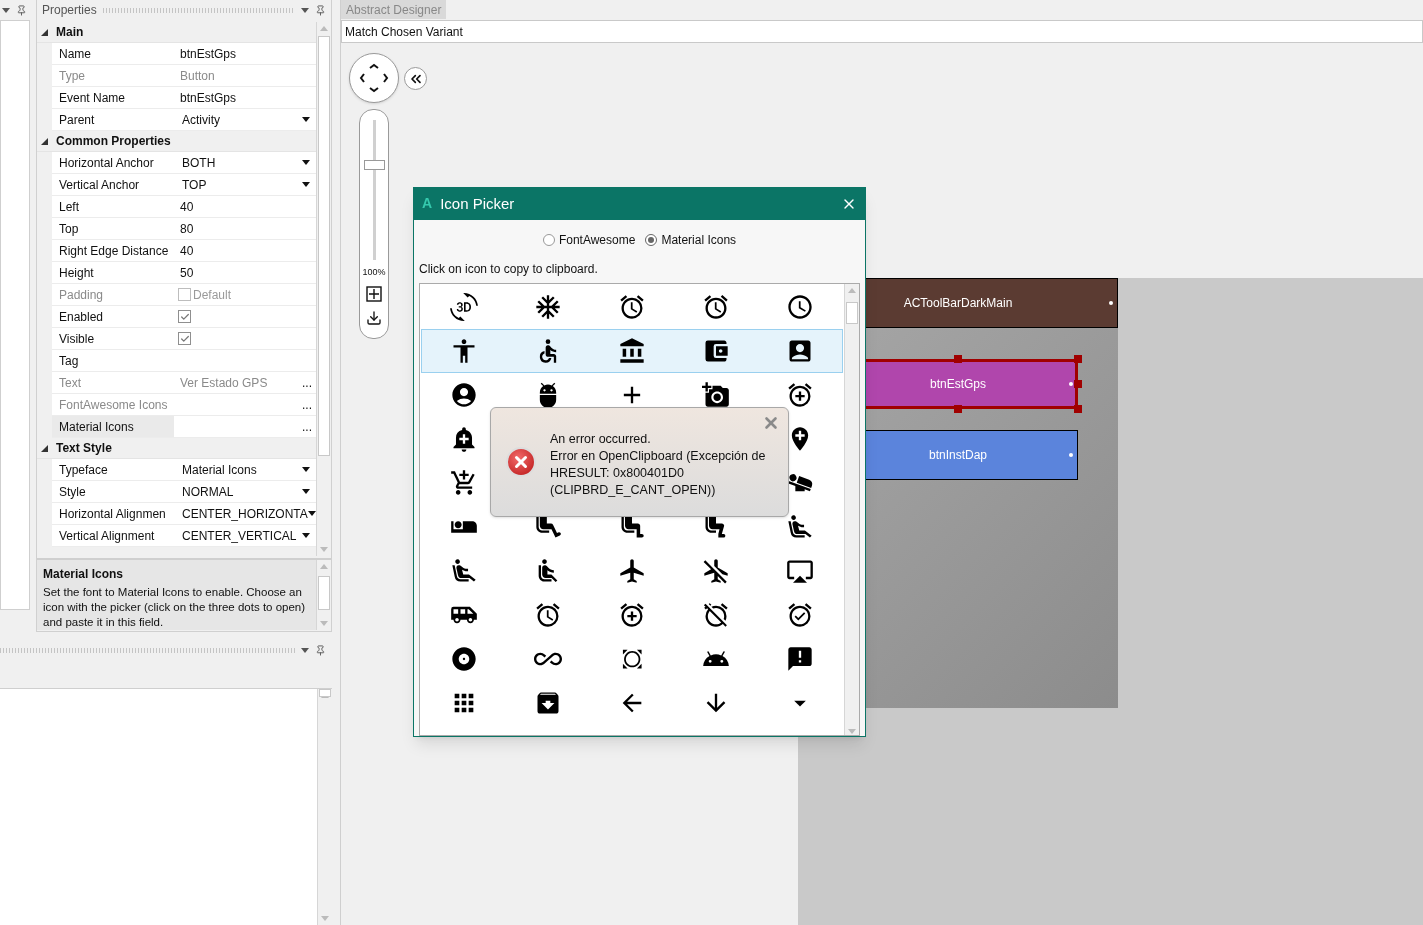 The height and width of the screenshot is (925, 1423). What do you see at coordinates (113, 426) in the screenshot?
I see `property-label: Material Icons` at bounding box center [113, 426].